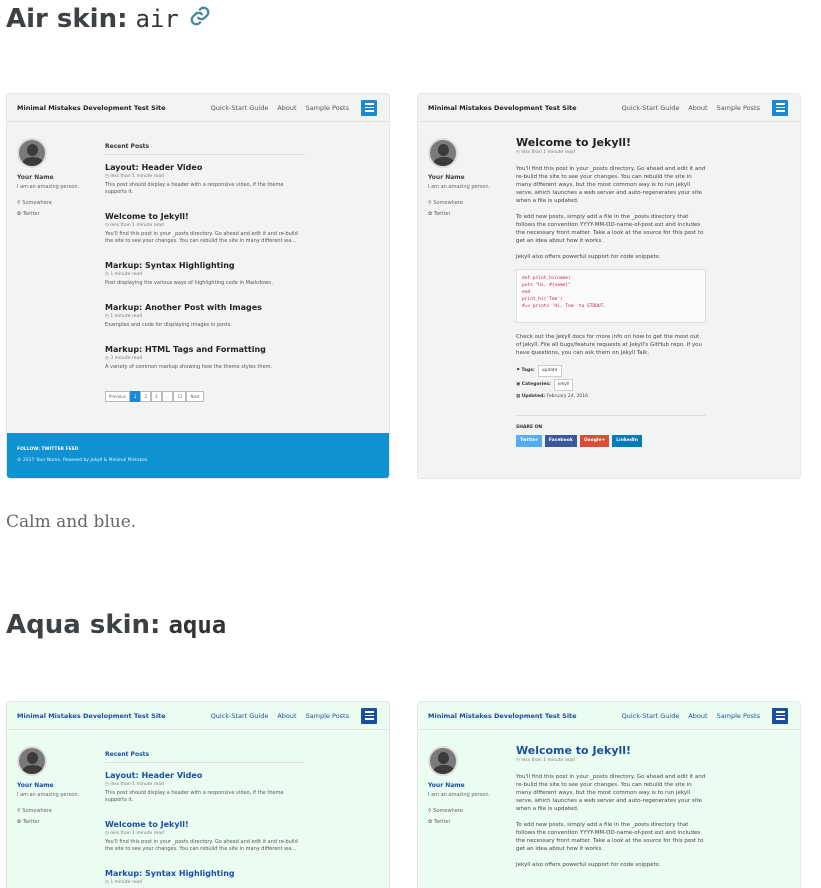  Describe the element at coordinates (71, 522) in the screenshot. I see `air-skin-caption: Calm and blue.` at that location.